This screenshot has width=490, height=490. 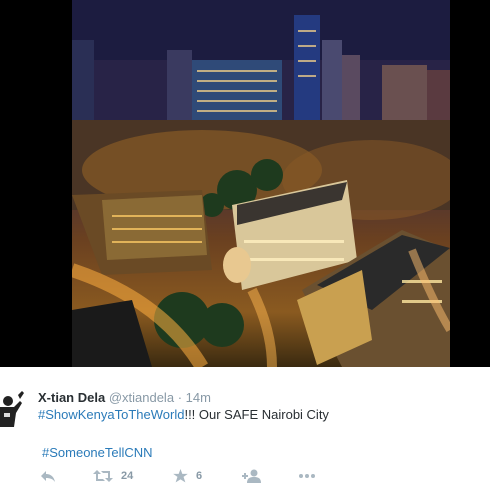 I want to click on tweet-header: X-tian Dela @xtiandela · 14m, so click(x=124, y=397).